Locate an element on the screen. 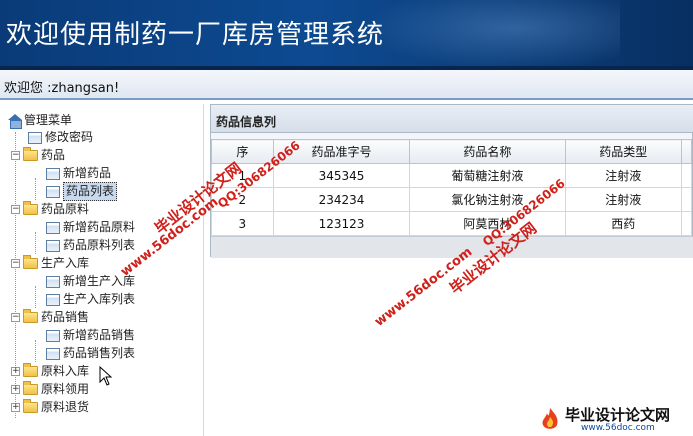  menu-group-raw-material-use: + 原料领用 is located at coordinates (50, 389).